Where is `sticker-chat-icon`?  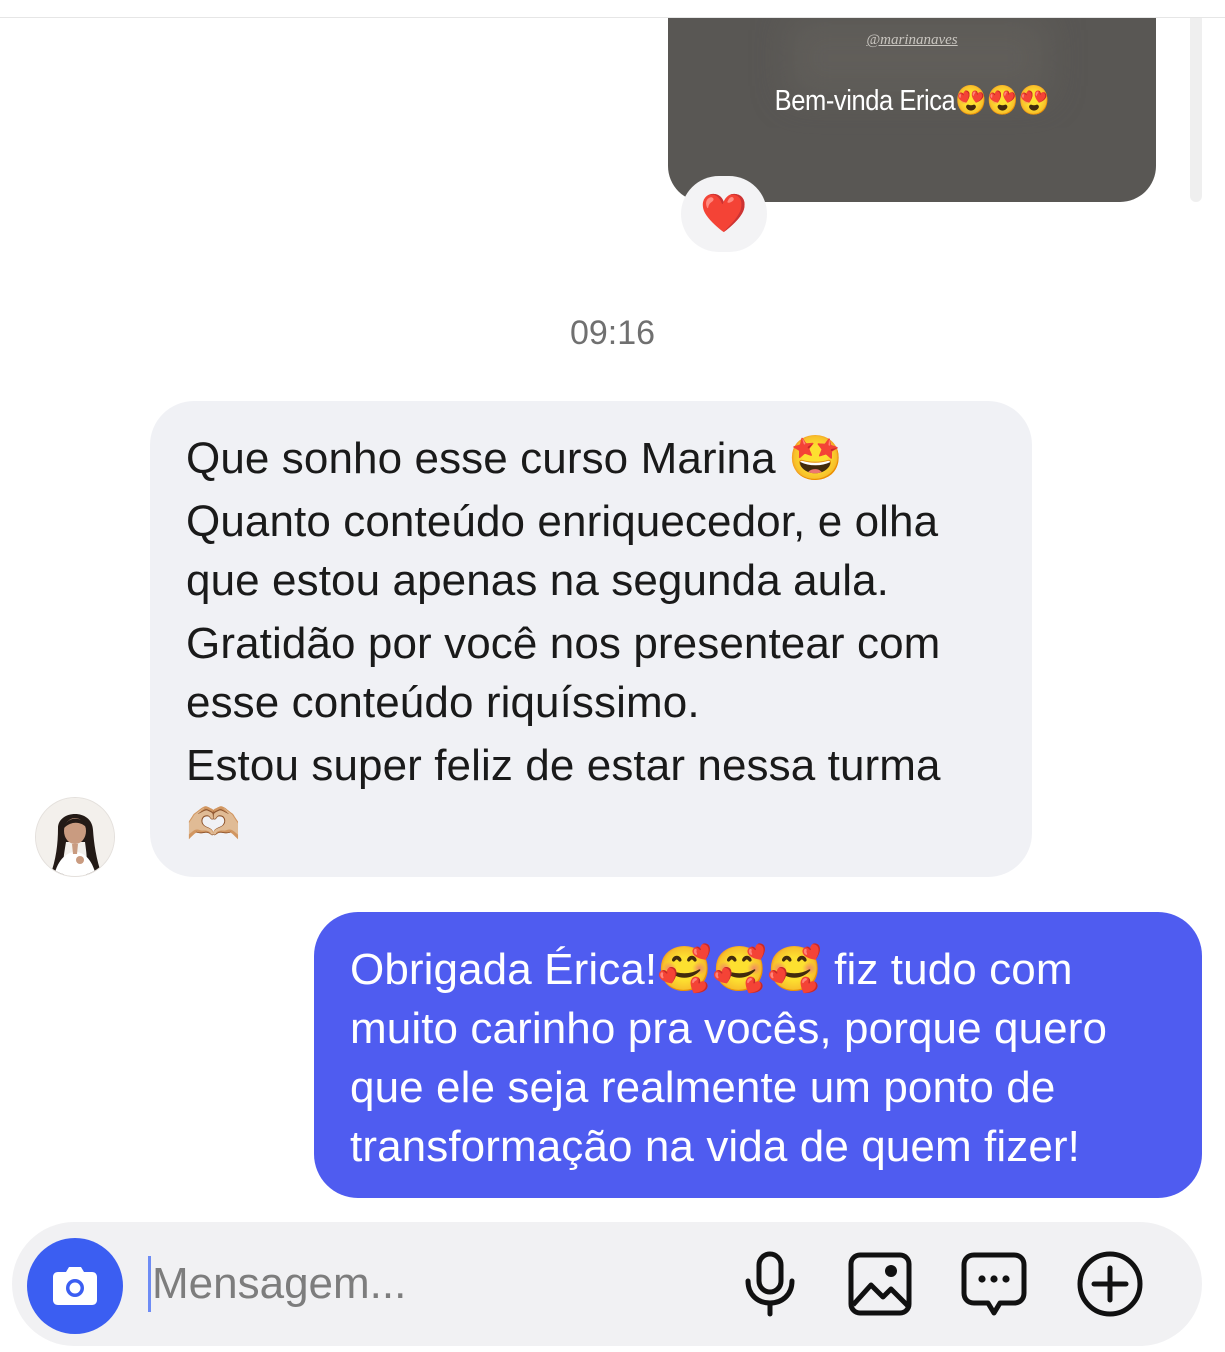
sticker-chat-icon is located at coordinates (994, 1284).